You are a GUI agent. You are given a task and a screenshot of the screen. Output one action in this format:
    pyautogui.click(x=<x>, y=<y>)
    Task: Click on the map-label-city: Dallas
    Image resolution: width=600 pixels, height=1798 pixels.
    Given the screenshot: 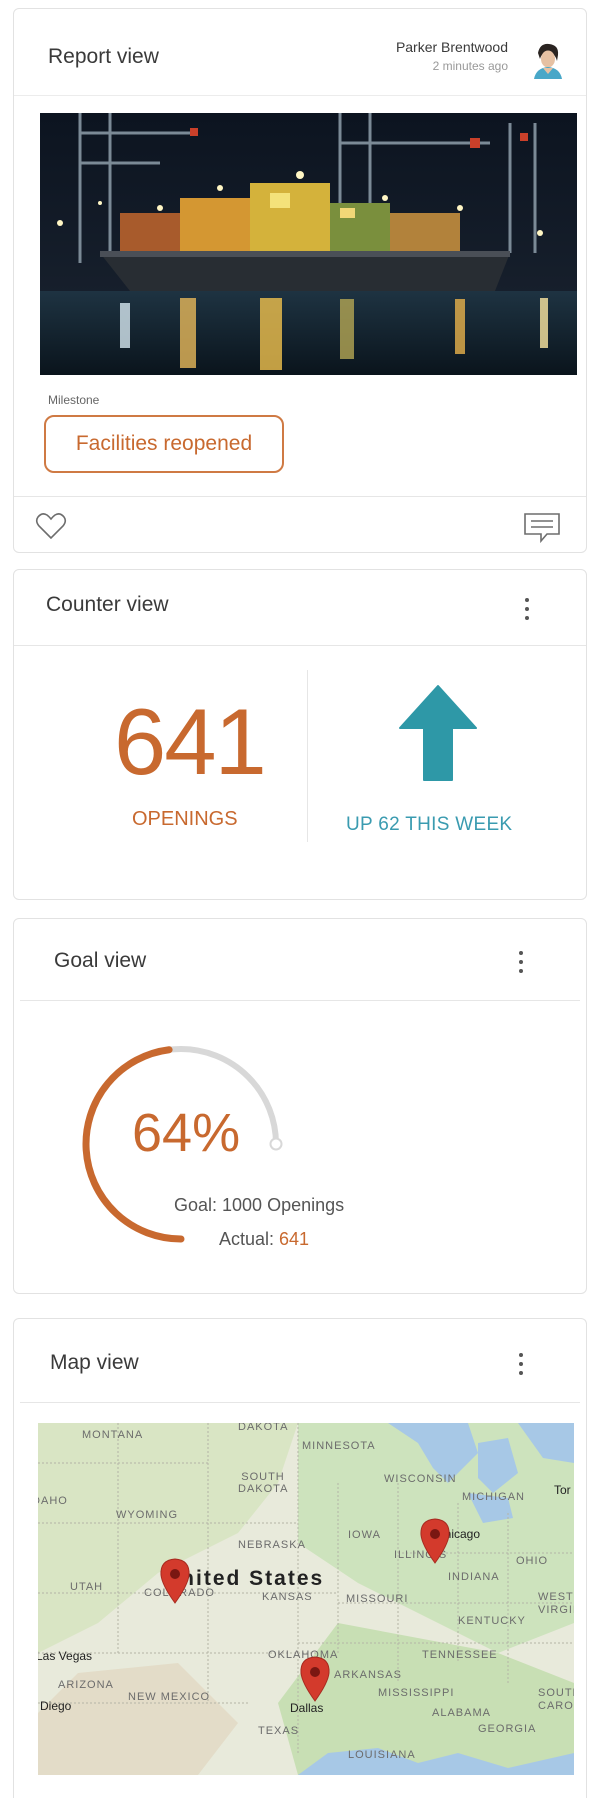 What is the action you would take?
    pyautogui.click(x=307, y=1708)
    